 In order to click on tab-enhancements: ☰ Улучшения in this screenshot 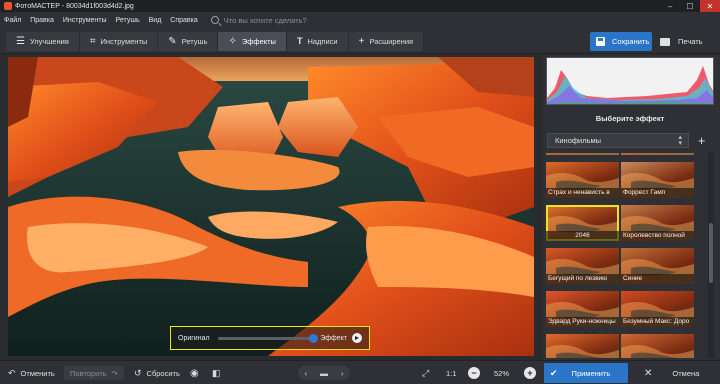, I will do `click(43, 41)`.